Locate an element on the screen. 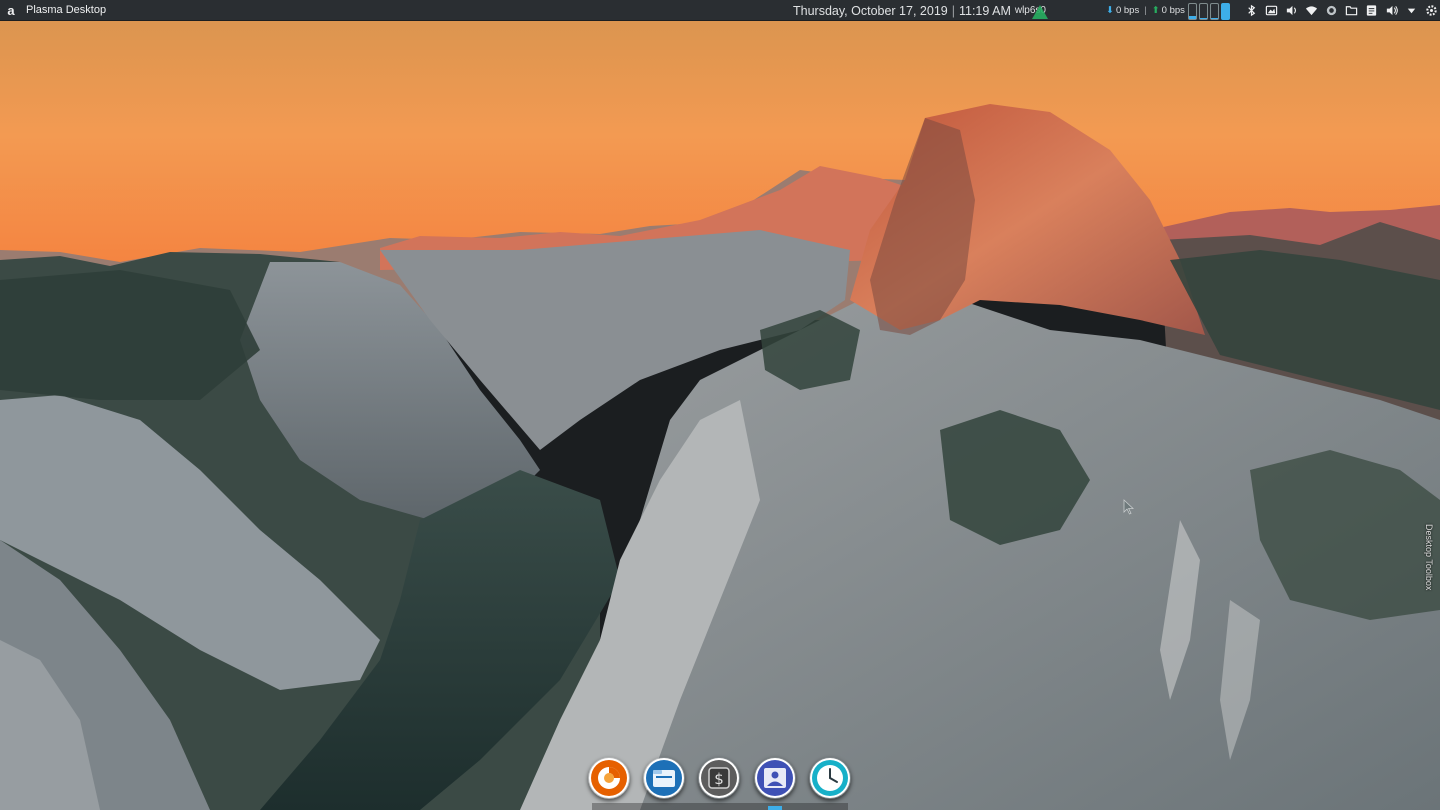 The width and height of the screenshot is (1440, 810). active-window-title: Plasma Desktop is located at coordinates (66, 10).